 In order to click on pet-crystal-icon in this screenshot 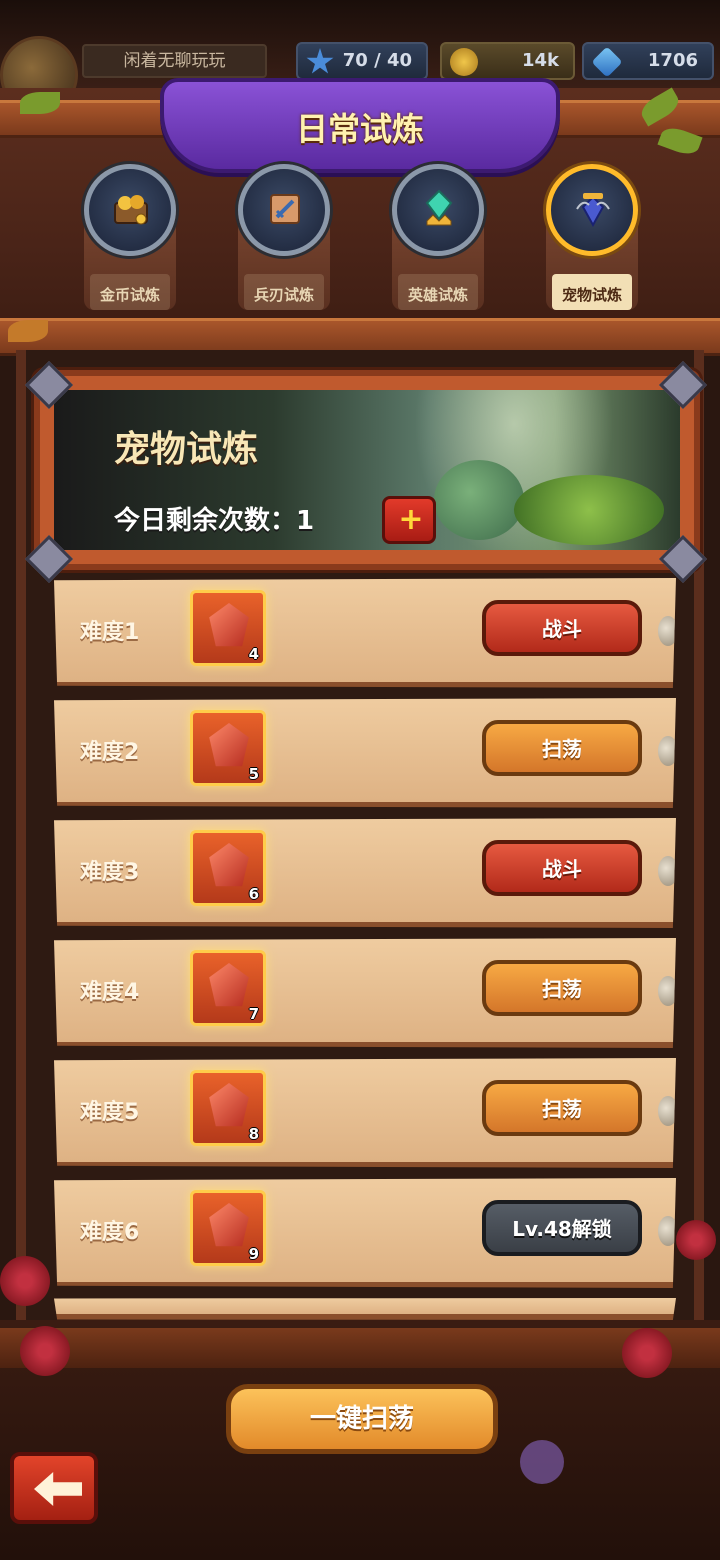, I will do `click(593, 210)`.